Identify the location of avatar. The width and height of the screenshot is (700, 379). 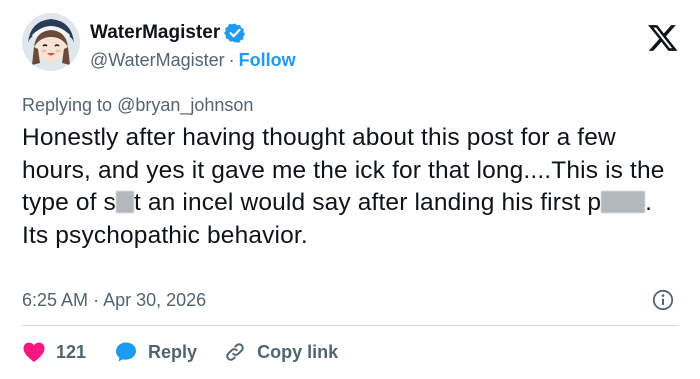
(51, 42).